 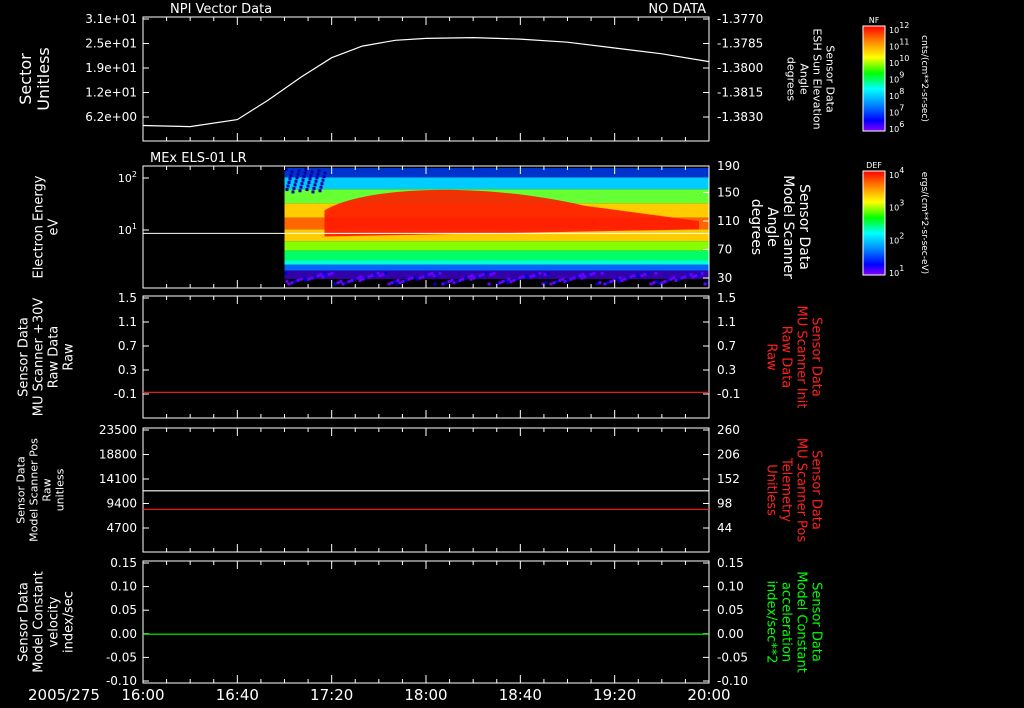 I want to click on panel-mu-pos, so click(x=426, y=490).